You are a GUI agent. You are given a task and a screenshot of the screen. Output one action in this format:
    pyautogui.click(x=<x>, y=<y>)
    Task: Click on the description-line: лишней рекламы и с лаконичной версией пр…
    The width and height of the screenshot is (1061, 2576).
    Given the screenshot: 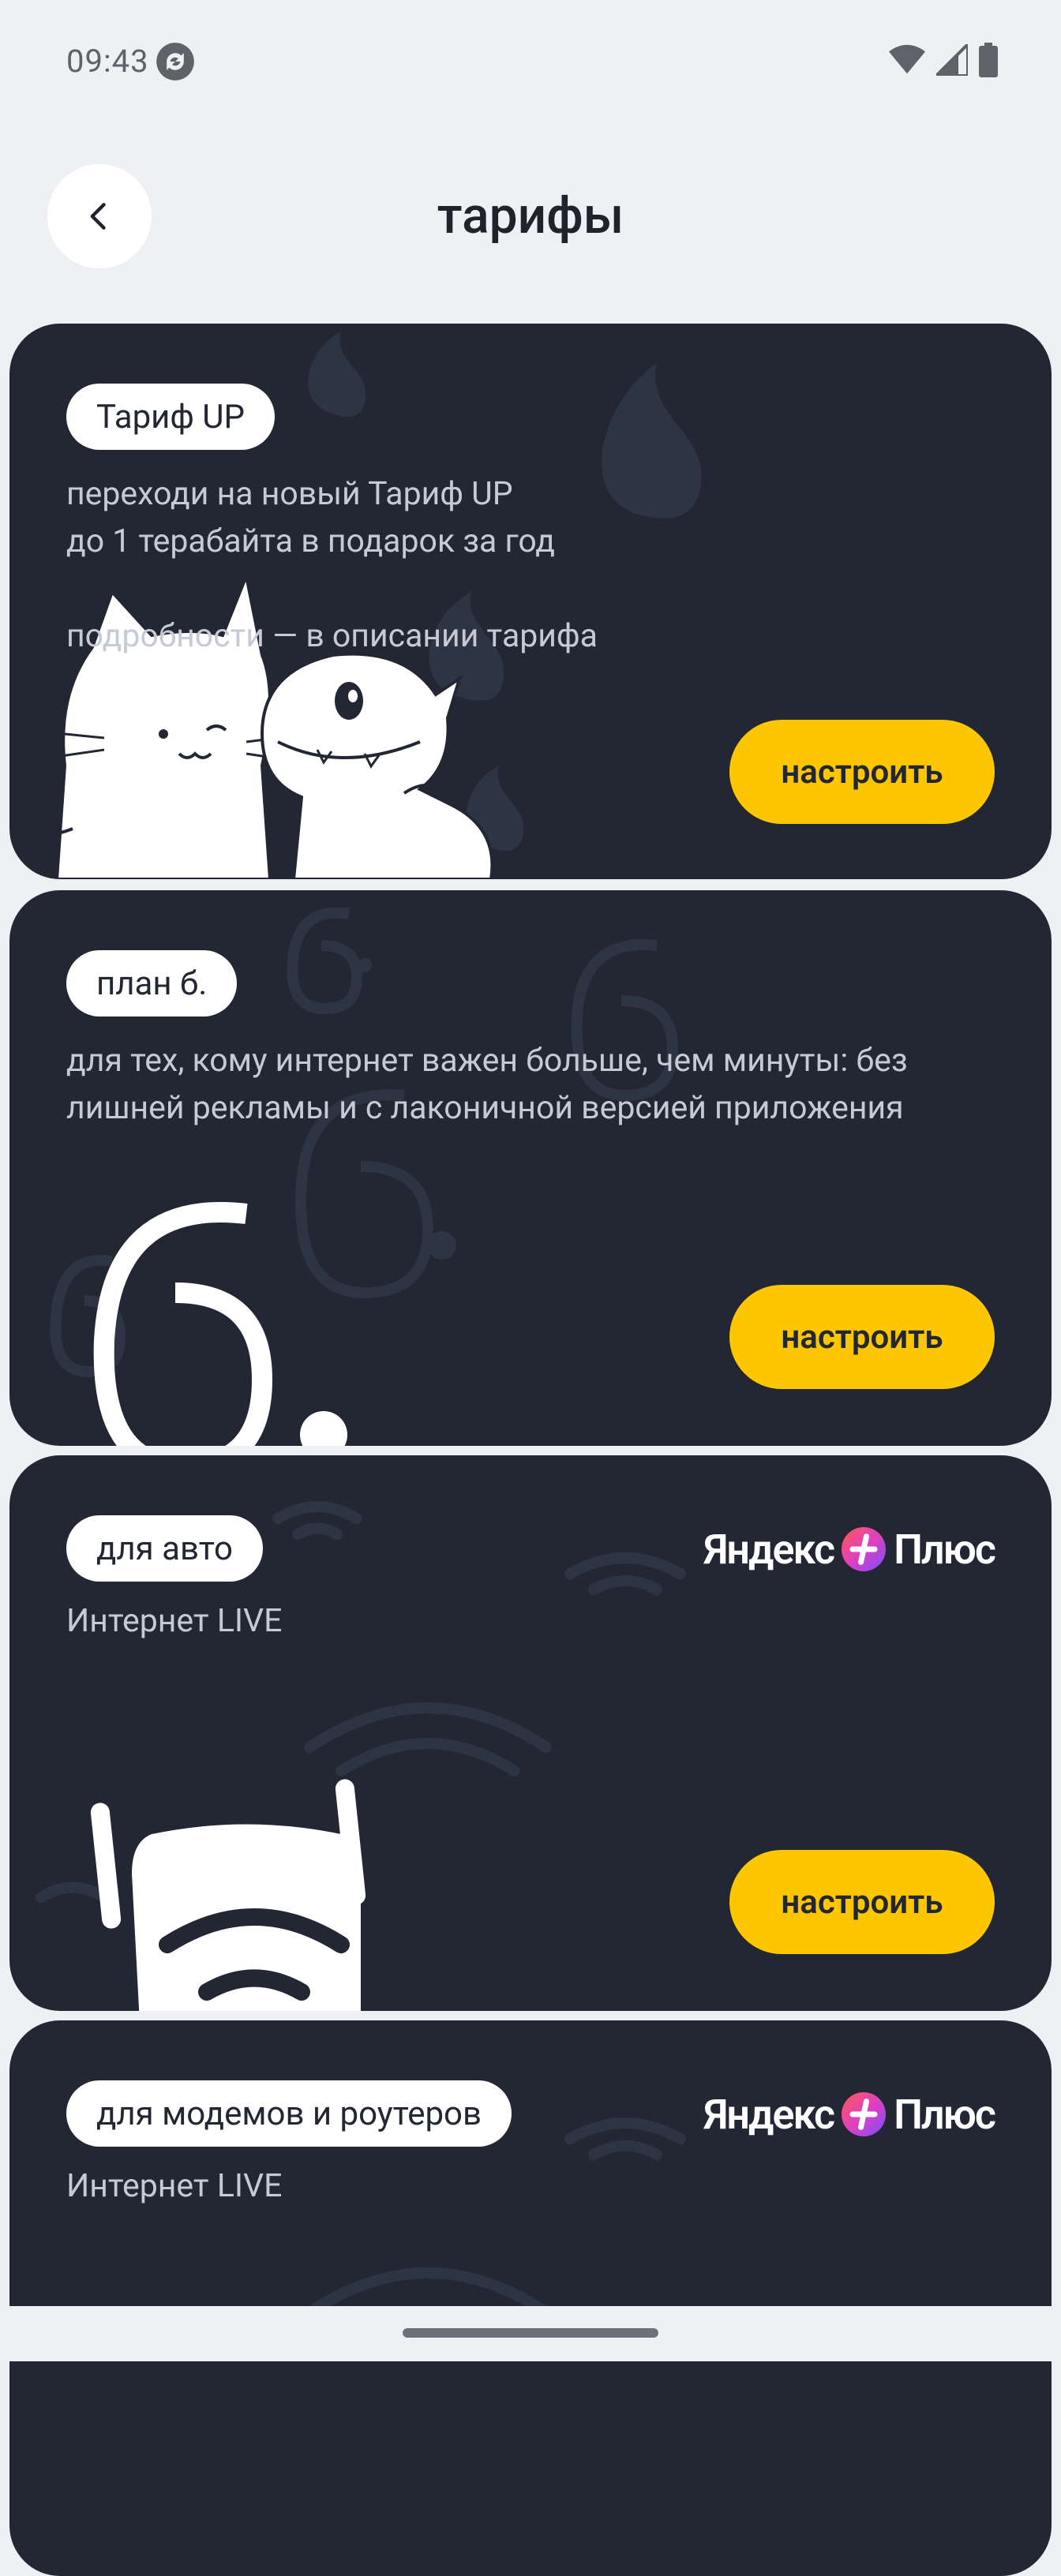 What is the action you would take?
    pyautogui.click(x=485, y=1108)
    